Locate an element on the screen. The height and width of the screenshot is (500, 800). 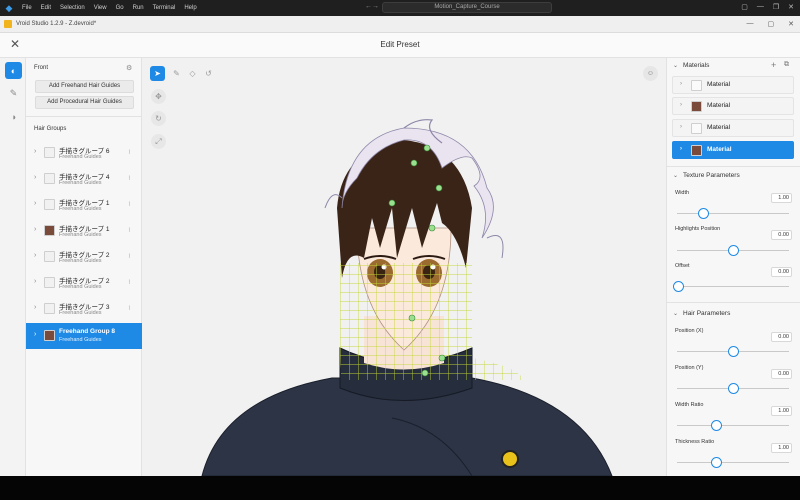
position-x-slider is located at coordinates (733, 351).